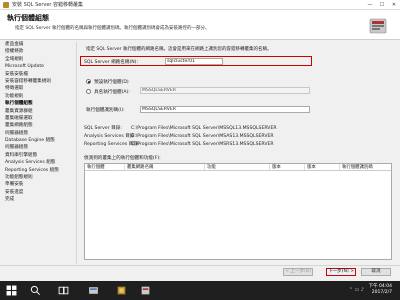  Describe the element at coordinates (225, 90) in the screenshot. I see `named-instance-input: MSSQLSERVER` at that location.